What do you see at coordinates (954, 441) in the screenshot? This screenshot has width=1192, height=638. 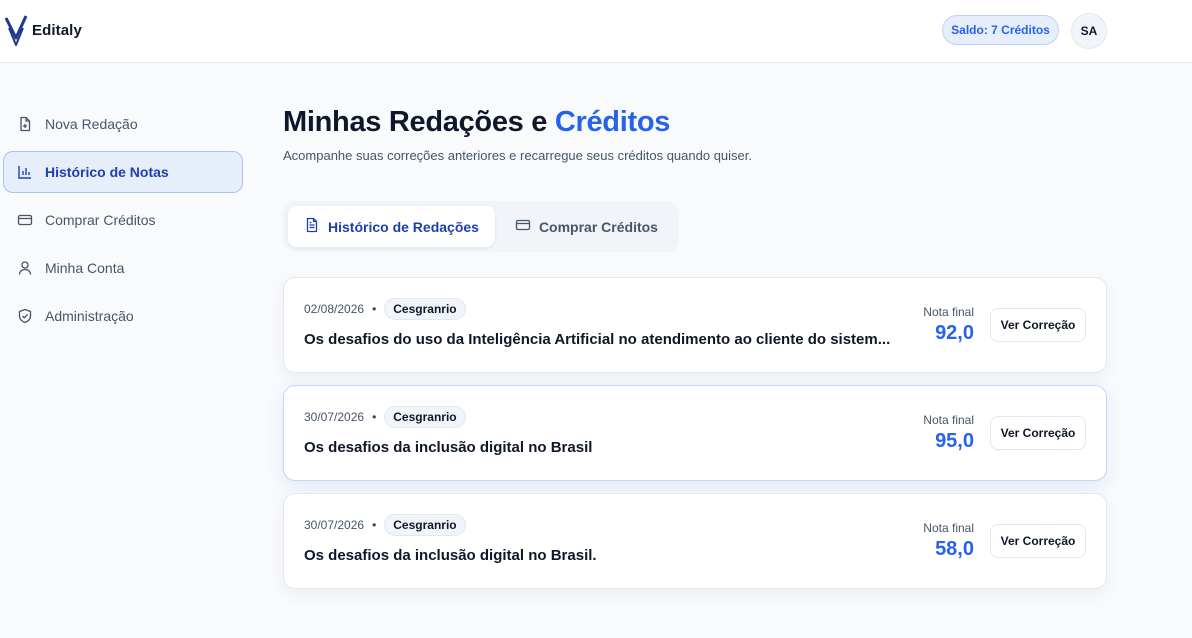 I see `grade-value: 95,0` at bounding box center [954, 441].